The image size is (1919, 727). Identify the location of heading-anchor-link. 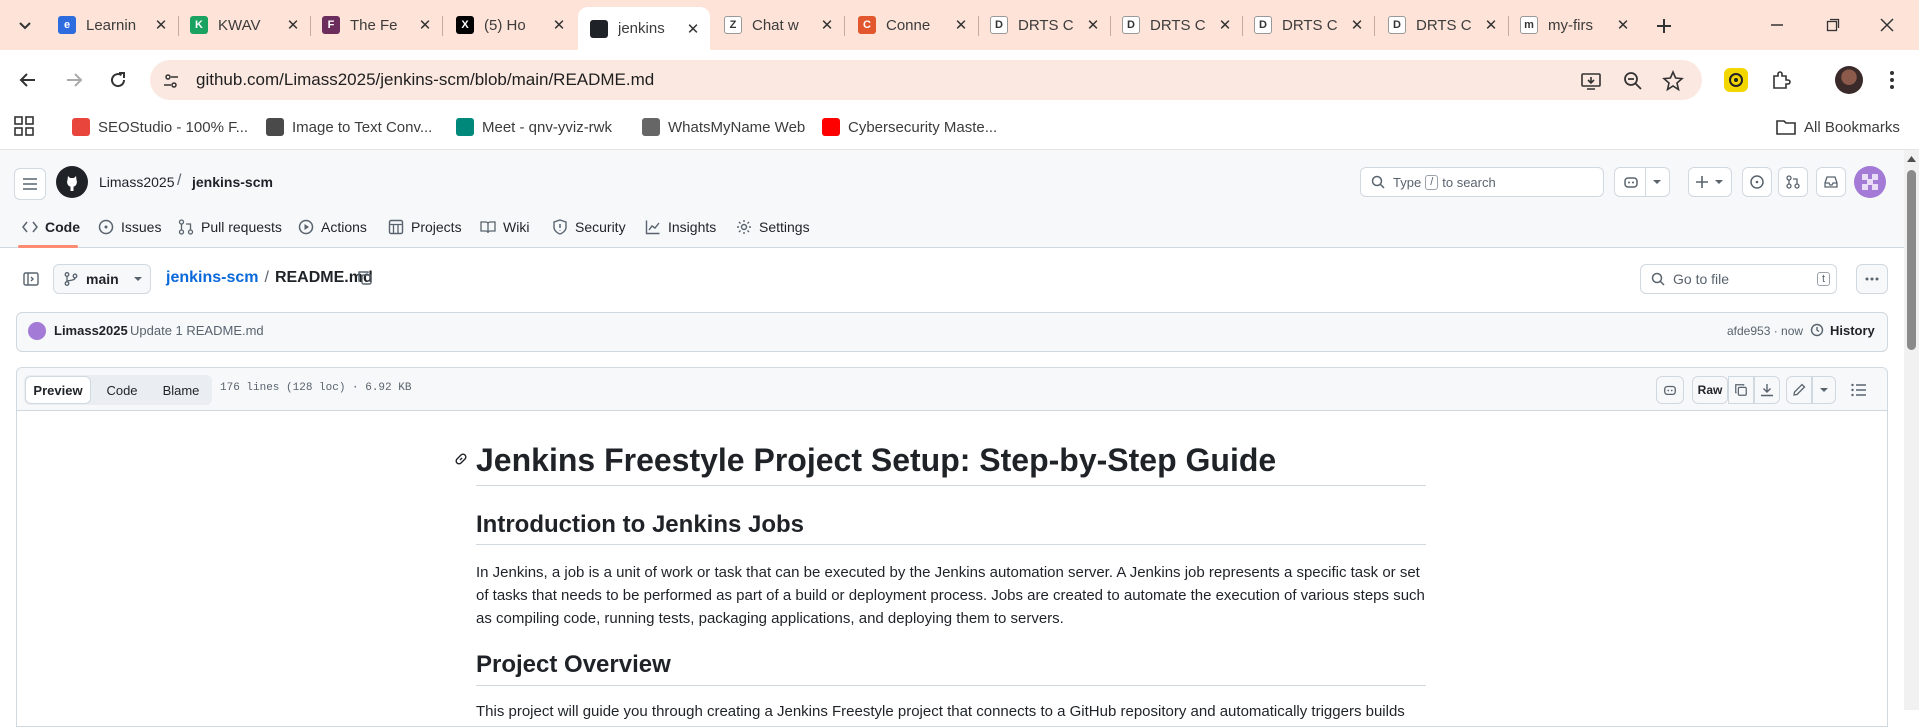
(461, 459).